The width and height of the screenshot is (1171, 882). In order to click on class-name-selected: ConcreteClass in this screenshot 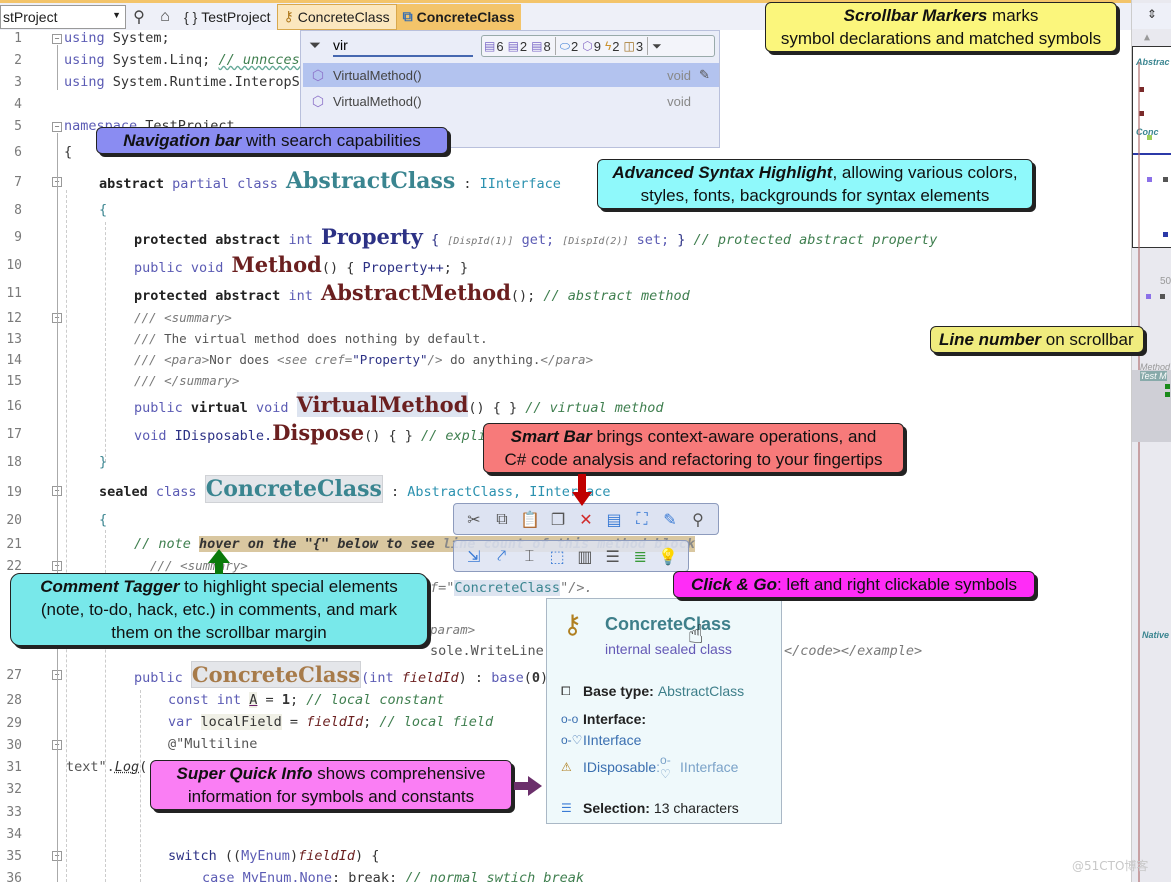, I will do `click(293, 489)`.